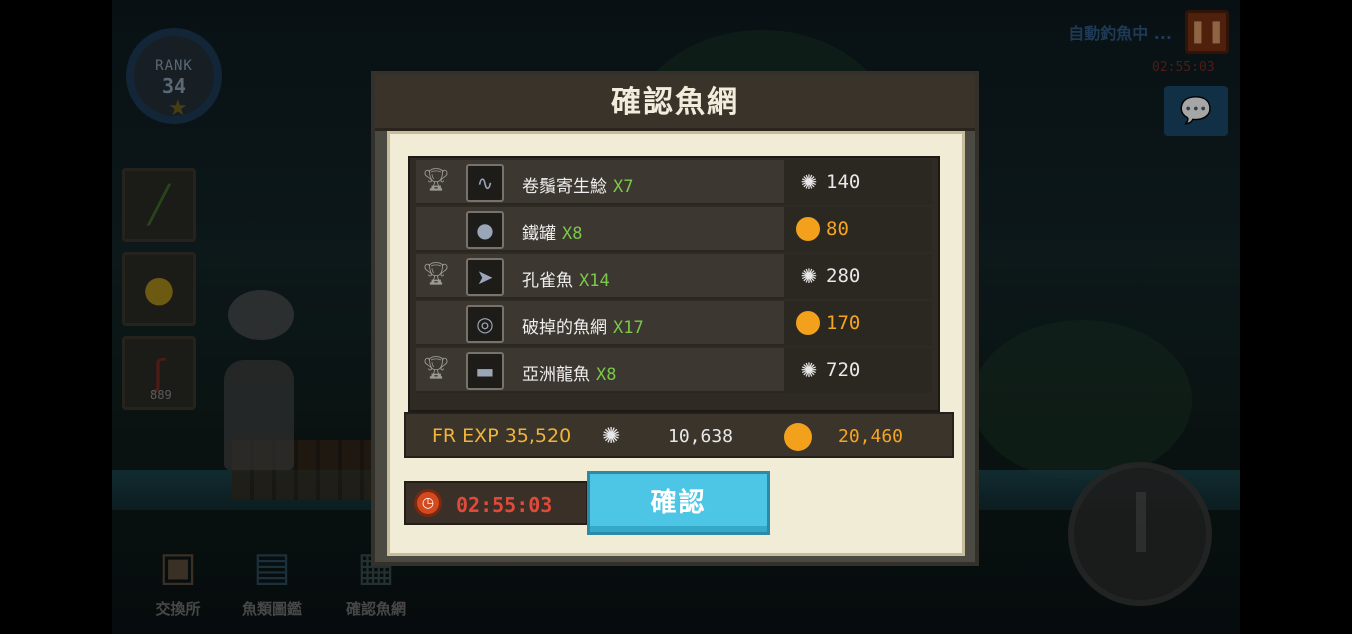 The height and width of the screenshot is (634, 1352). Describe the element at coordinates (485, 324) in the screenshot. I see `net-icon: ◎` at that location.